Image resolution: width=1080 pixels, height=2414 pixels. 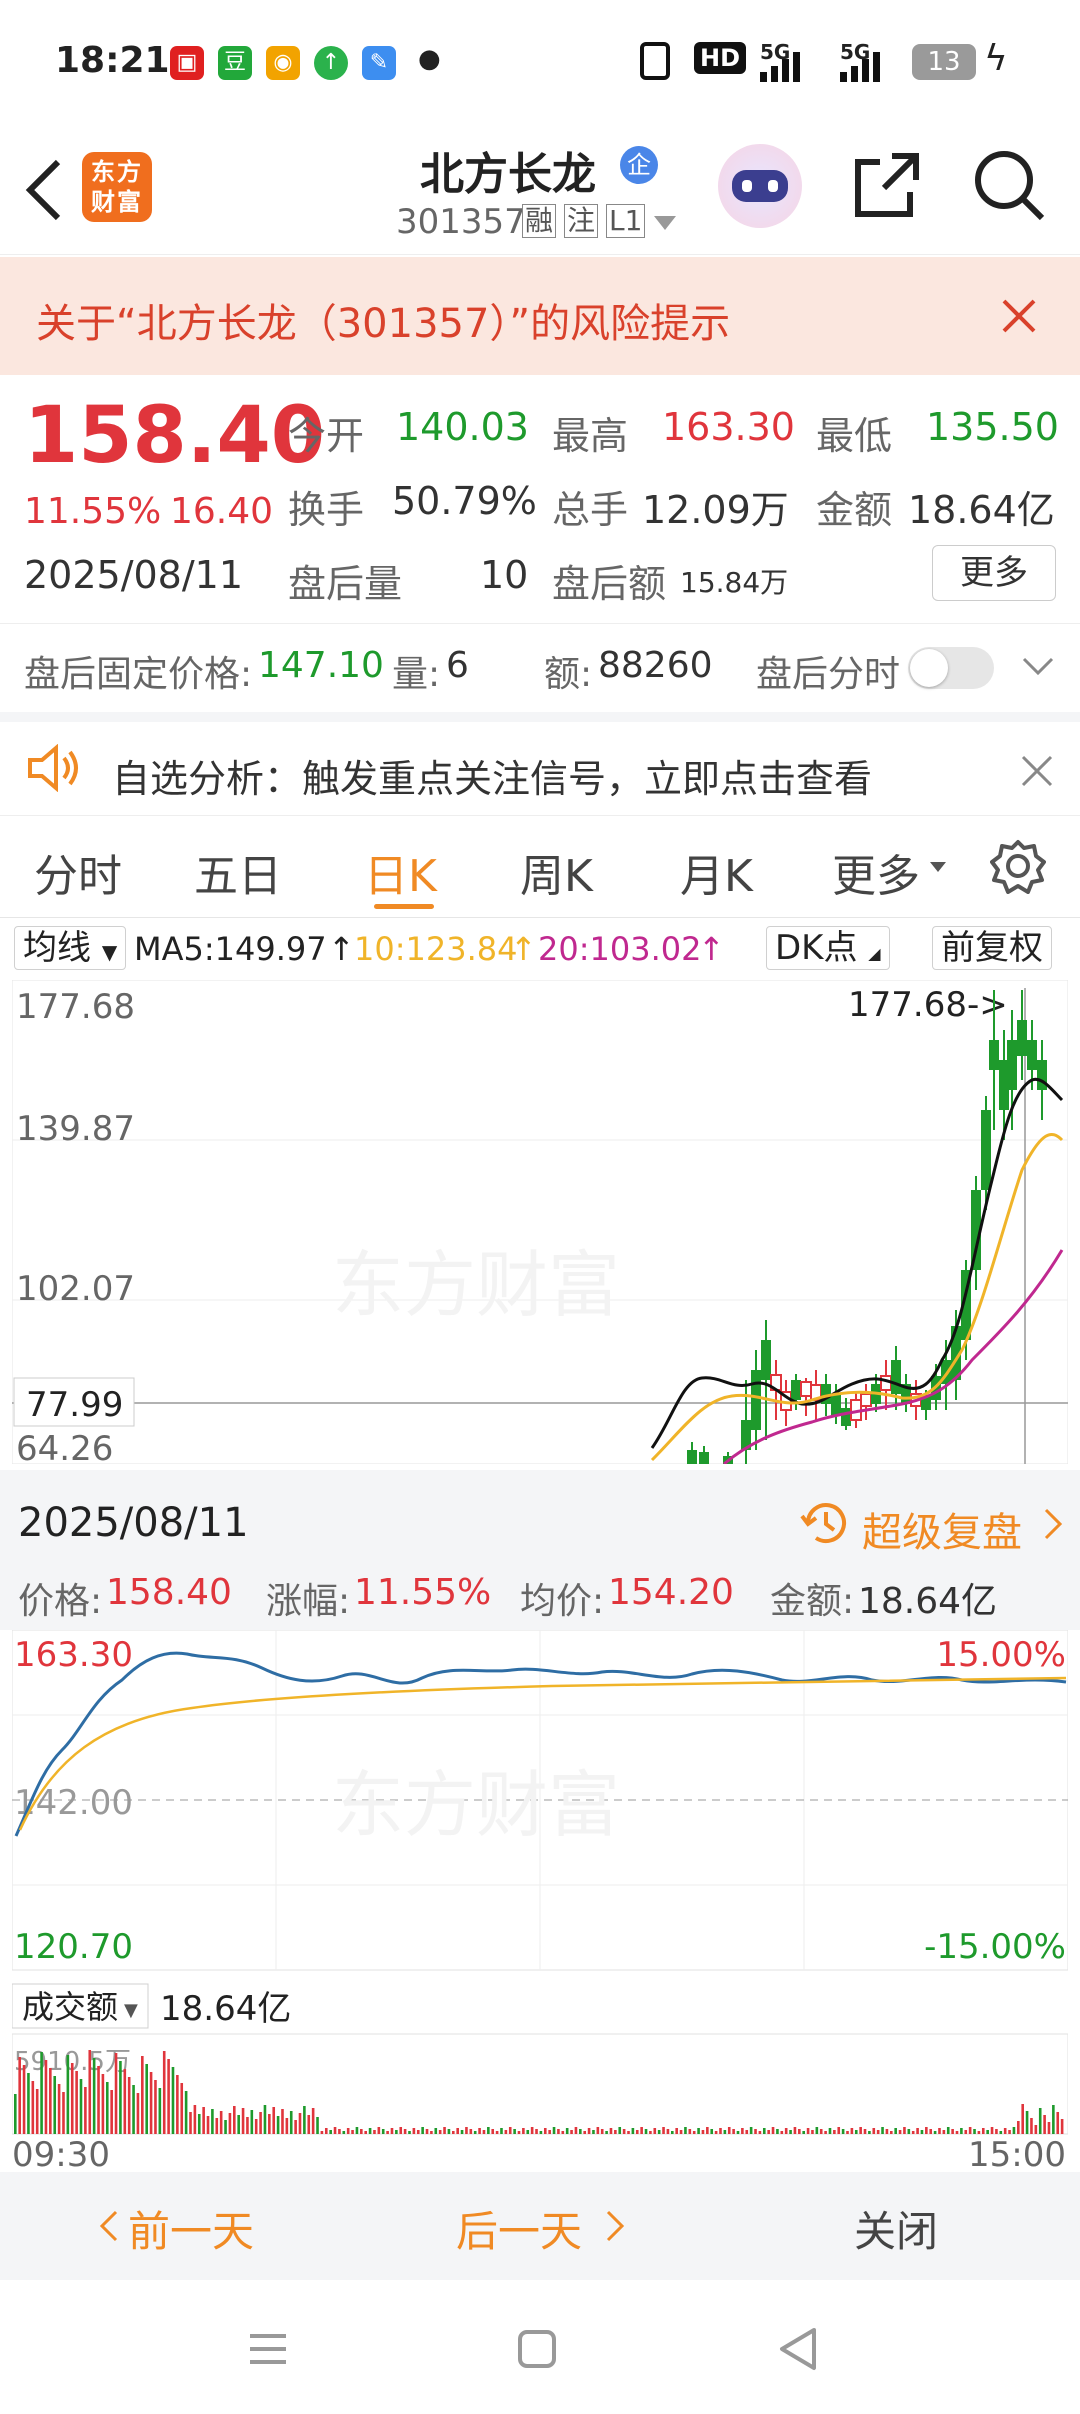 What do you see at coordinates (876, 872) in the screenshot?
I see `tab-more: 更多` at bounding box center [876, 872].